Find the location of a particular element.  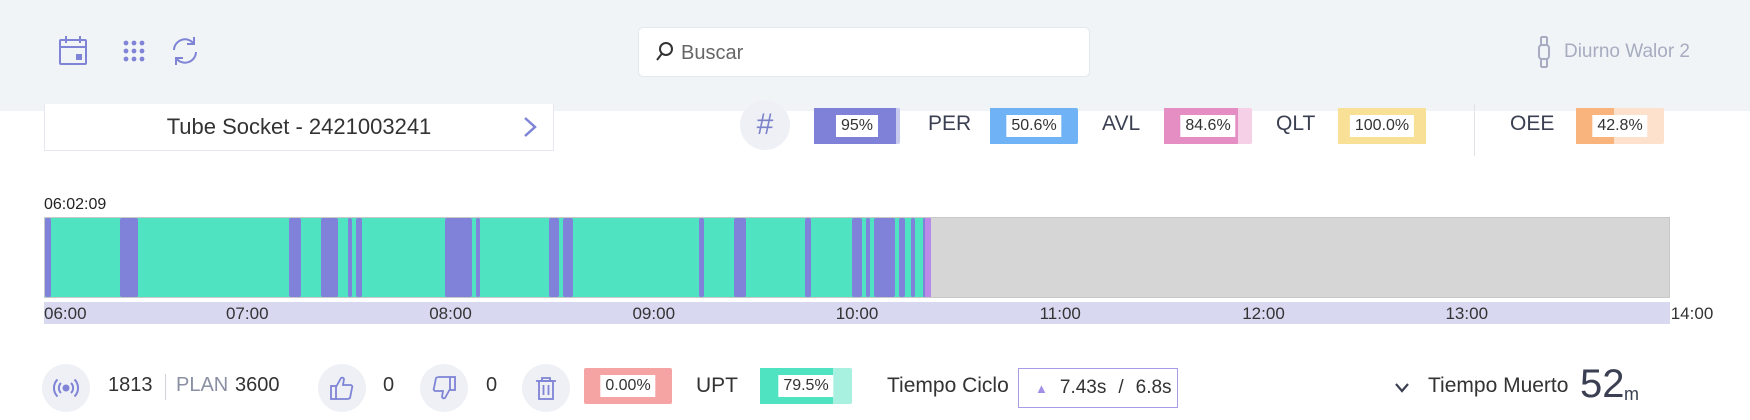

product-name: Tube Socket - 2421003241 is located at coordinates (299, 126).